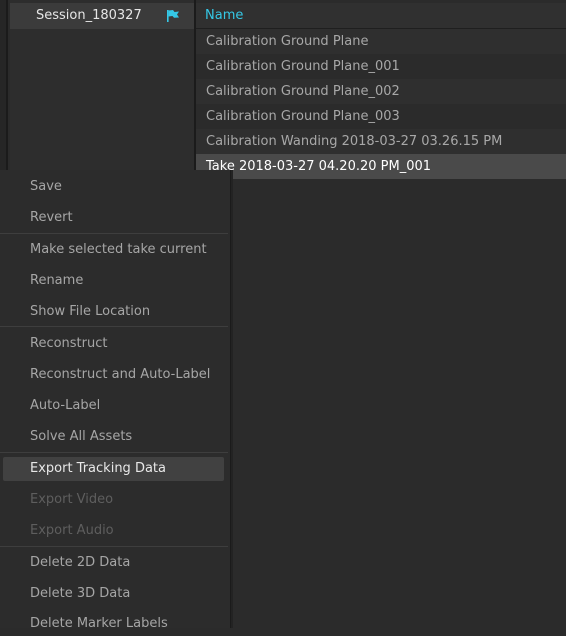 The width and height of the screenshot is (566, 636). I want to click on menu-item-delete-3d-data: Delete 3D Data, so click(113, 594).